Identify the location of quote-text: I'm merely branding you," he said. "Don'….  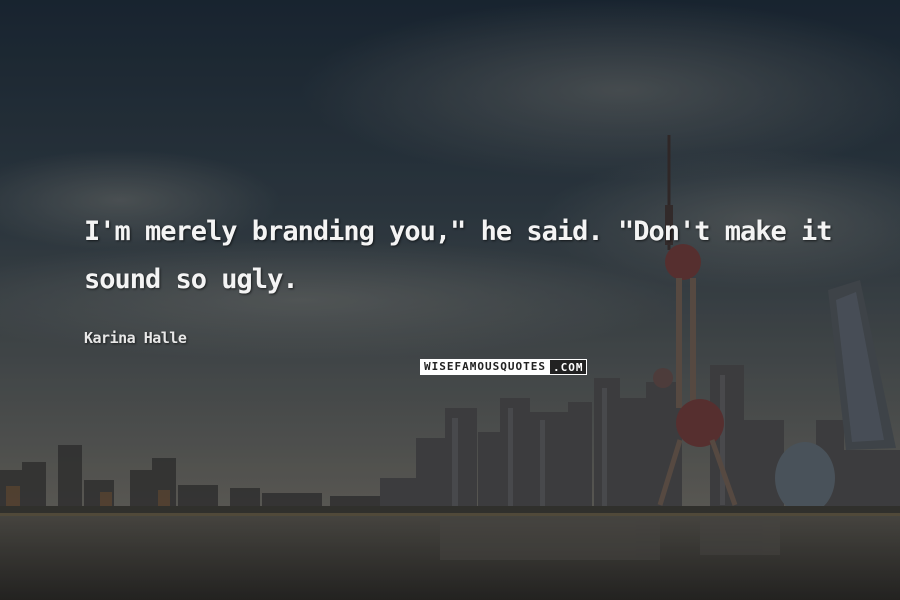
(458, 255).